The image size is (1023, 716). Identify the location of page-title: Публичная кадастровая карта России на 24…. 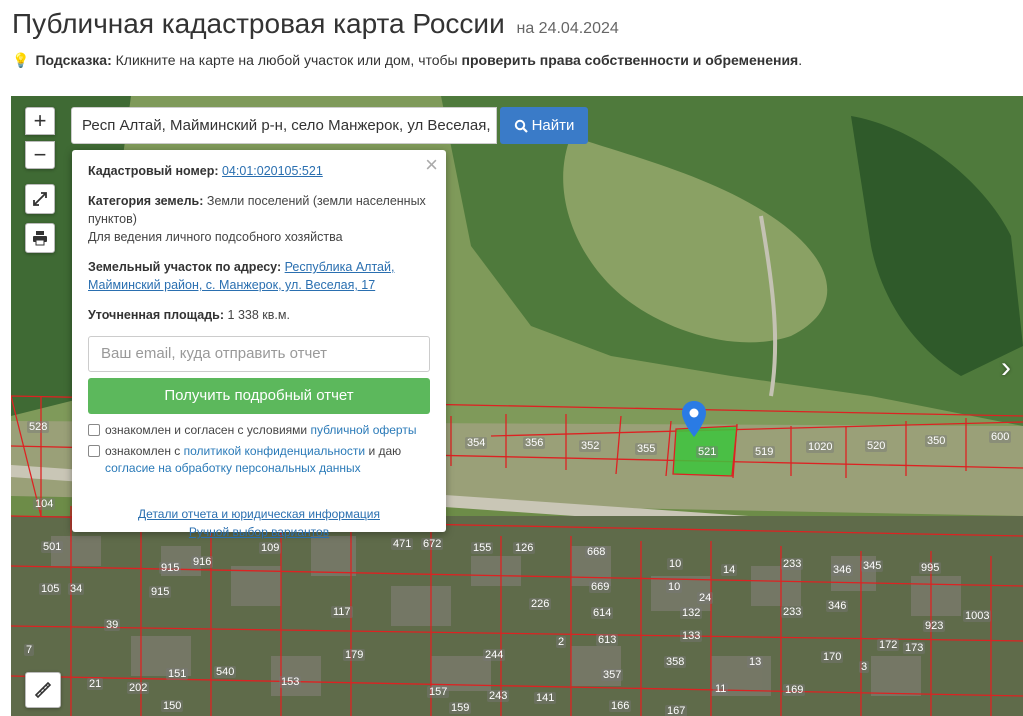
(315, 24).